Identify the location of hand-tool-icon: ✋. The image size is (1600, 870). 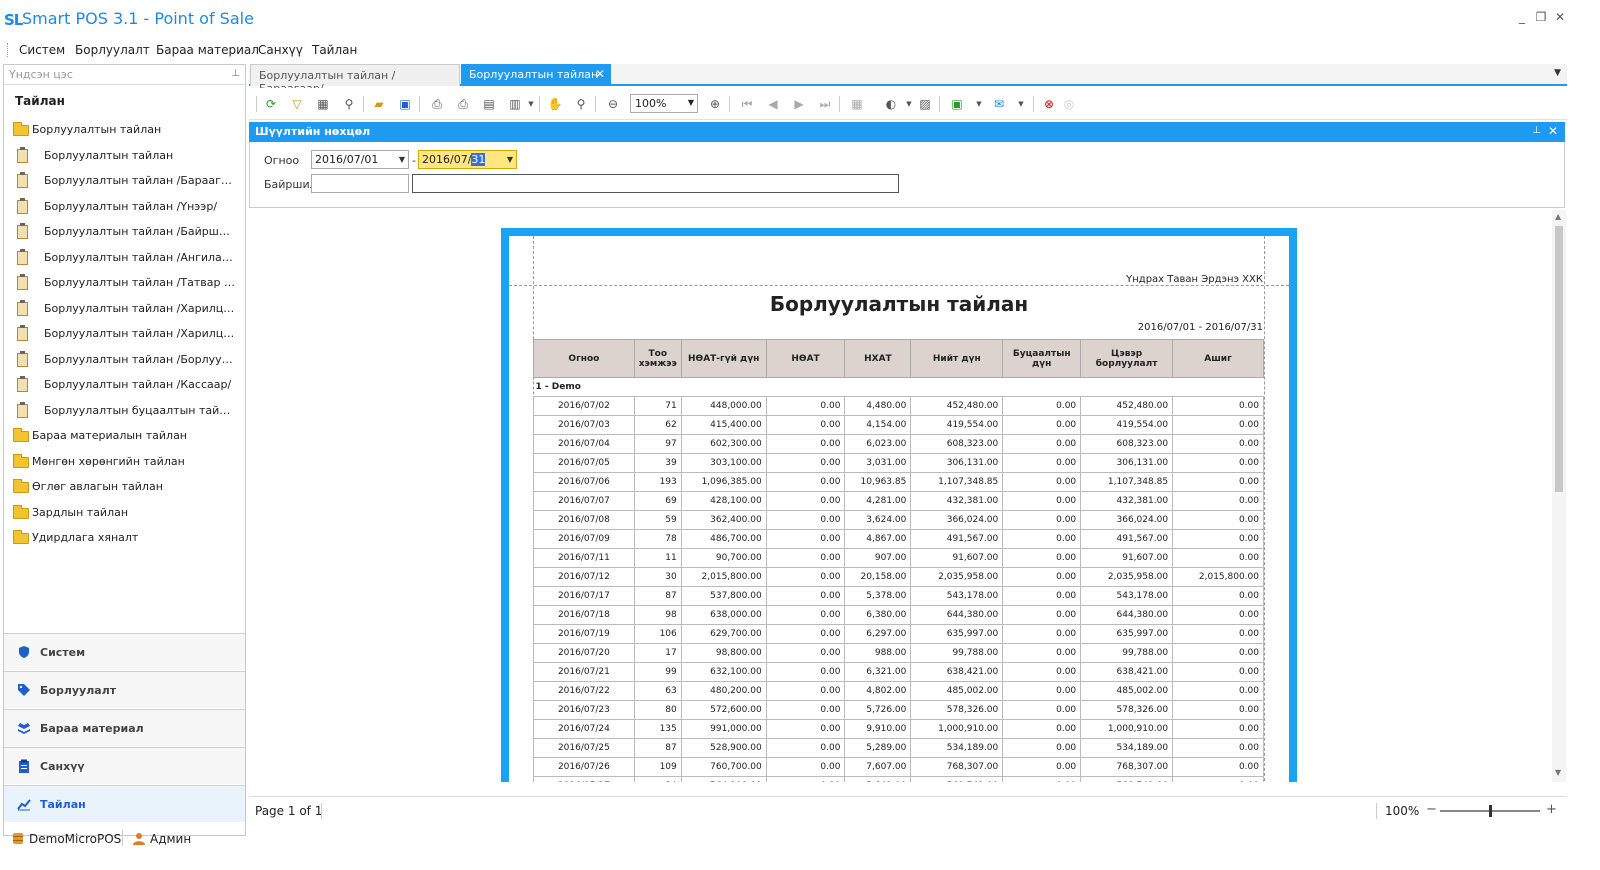
(555, 104).